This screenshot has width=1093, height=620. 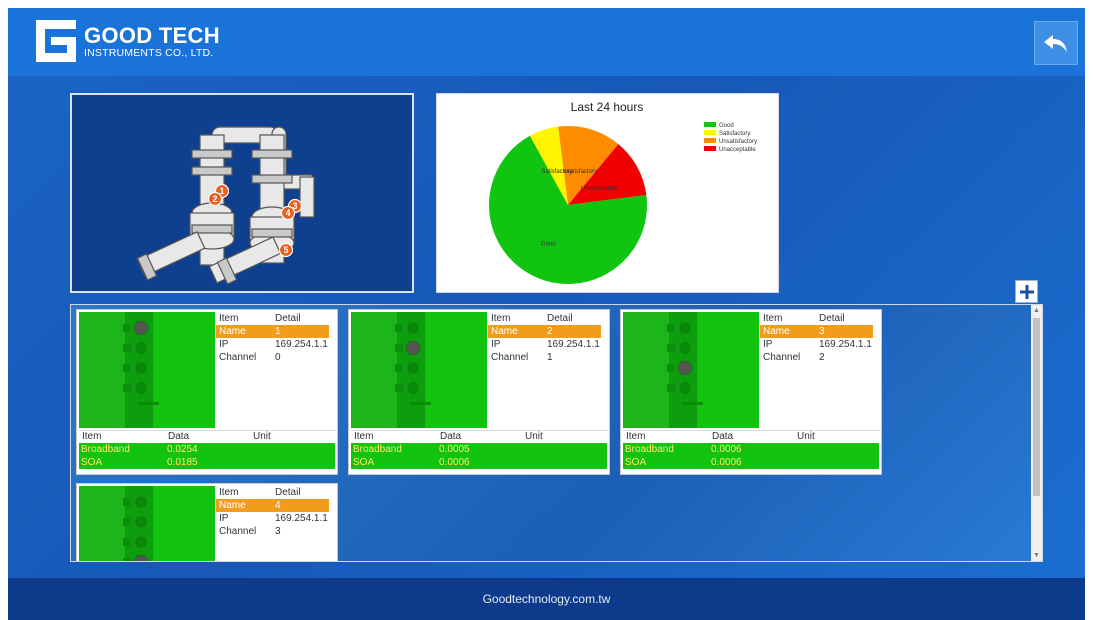 What do you see at coordinates (1036, 555) in the screenshot?
I see `scroll-down-icon: ▼` at bounding box center [1036, 555].